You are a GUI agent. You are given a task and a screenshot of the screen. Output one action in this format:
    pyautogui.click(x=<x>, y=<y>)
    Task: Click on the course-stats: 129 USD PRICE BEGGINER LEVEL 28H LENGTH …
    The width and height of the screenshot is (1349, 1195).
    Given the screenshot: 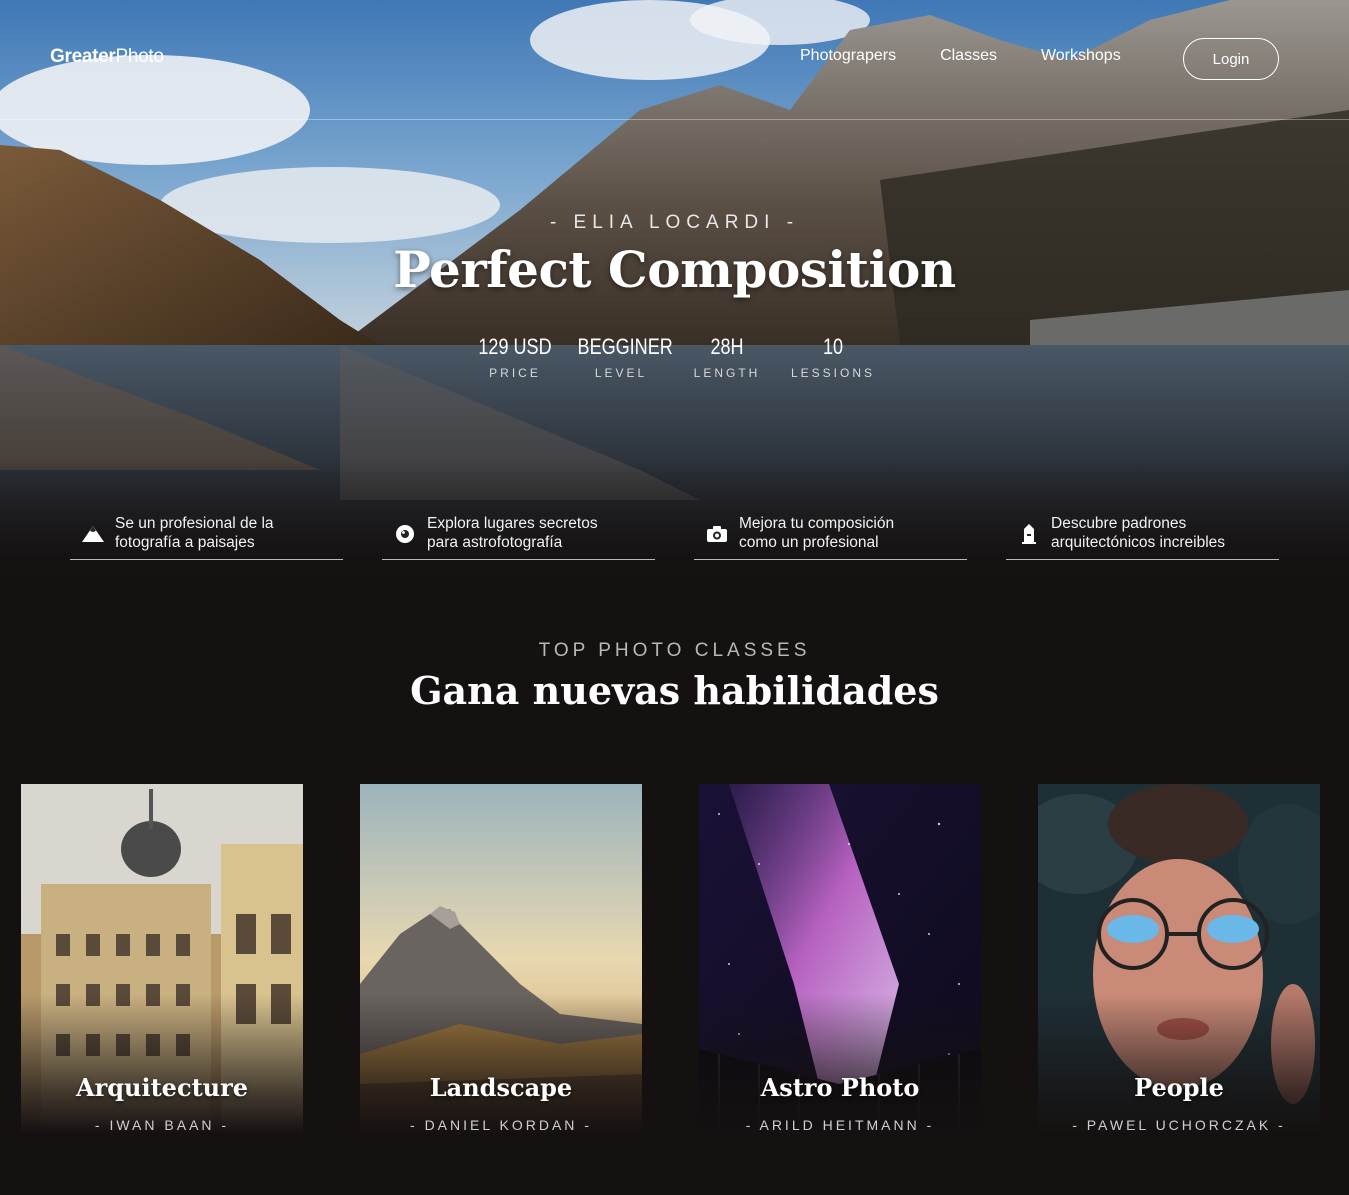 What is the action you would take?
    pyautogui.click(x=674, y=357)
    